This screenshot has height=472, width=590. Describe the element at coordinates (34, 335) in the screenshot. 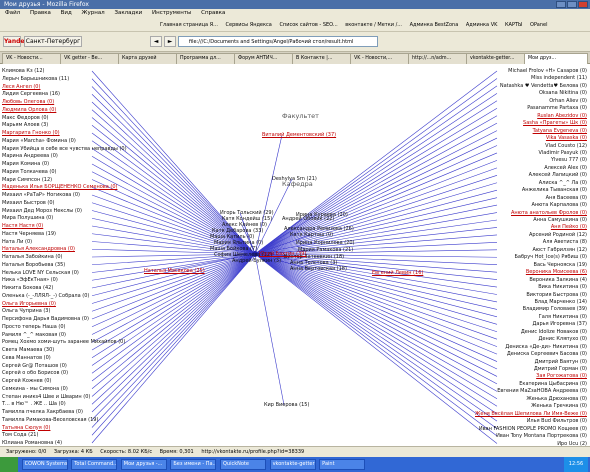

I see `friend-node-label: Рамиля ^_^ маковая (0)` at that location.